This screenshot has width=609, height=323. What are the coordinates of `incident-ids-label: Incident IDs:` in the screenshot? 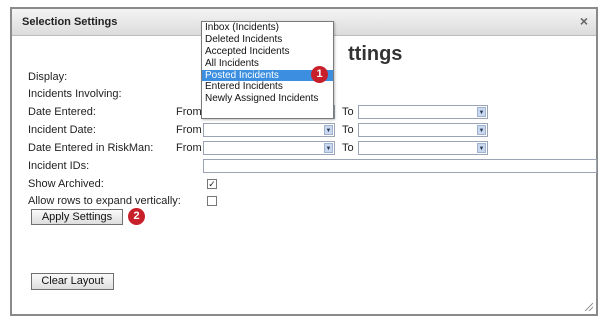 It's located at (59, 166).